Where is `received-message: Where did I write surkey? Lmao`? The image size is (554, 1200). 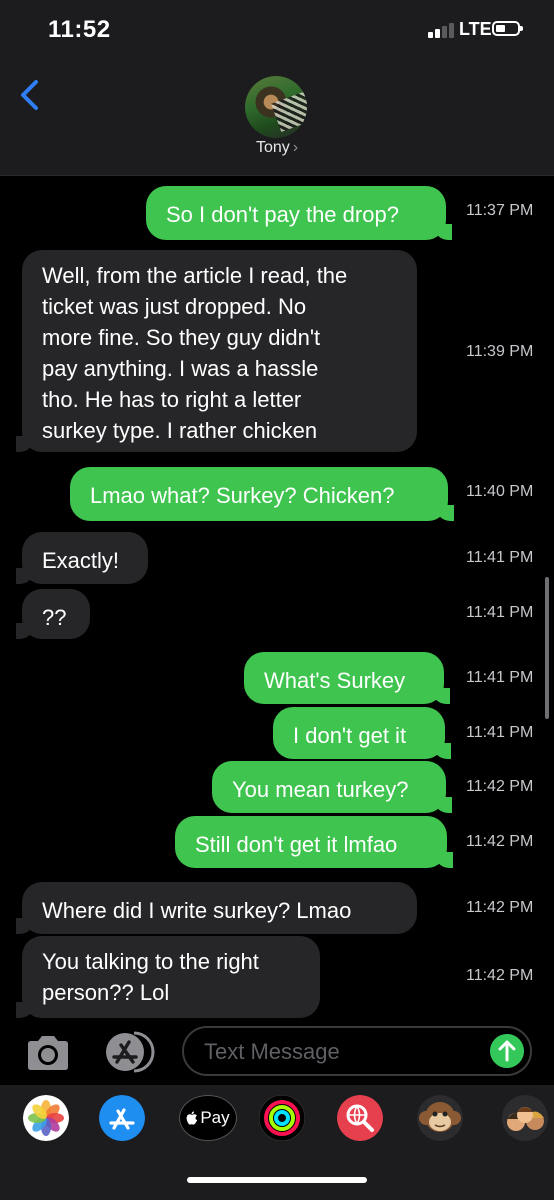
received-message: Where did I write surkey? Lmao is located at coordinates (216, 908).